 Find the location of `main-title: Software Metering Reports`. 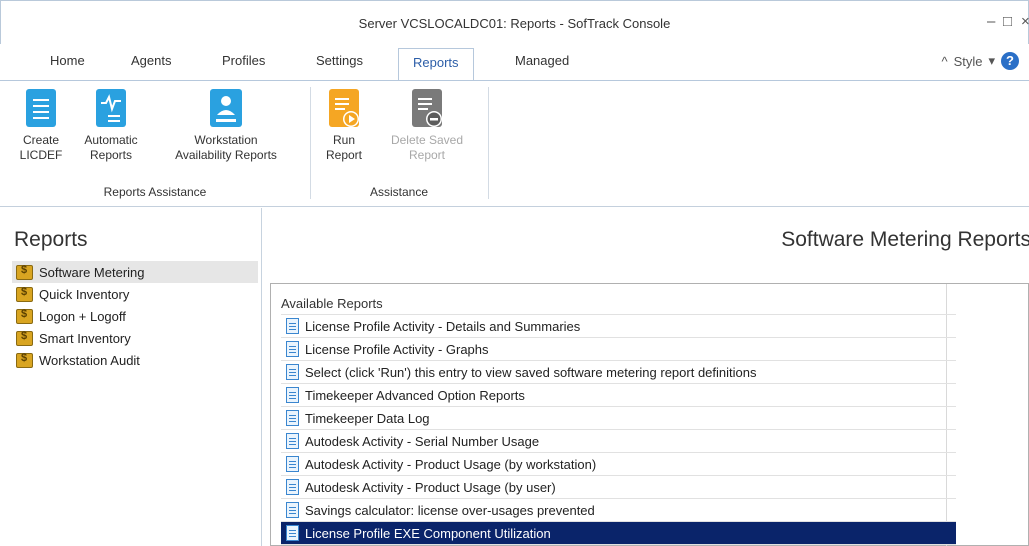

main-title: Software Metering Reports is located at coordinates (905, 239).